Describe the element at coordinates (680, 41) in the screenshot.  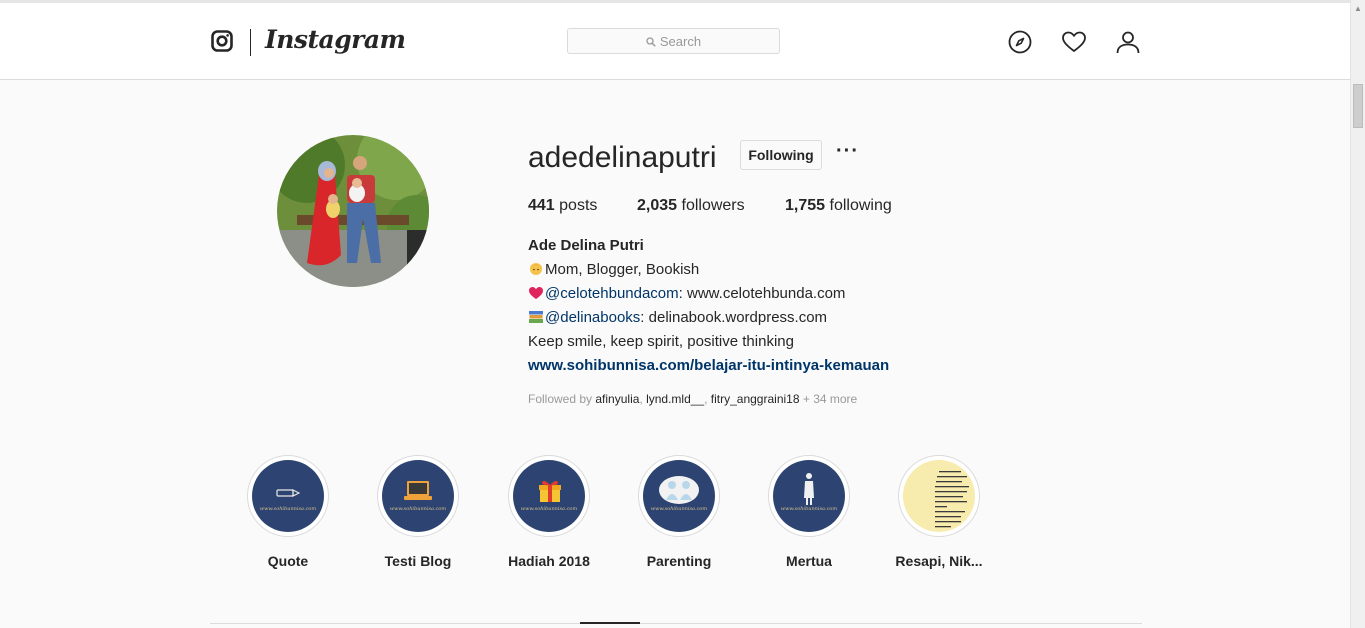
I see `search-placeholder: Search` at that location.